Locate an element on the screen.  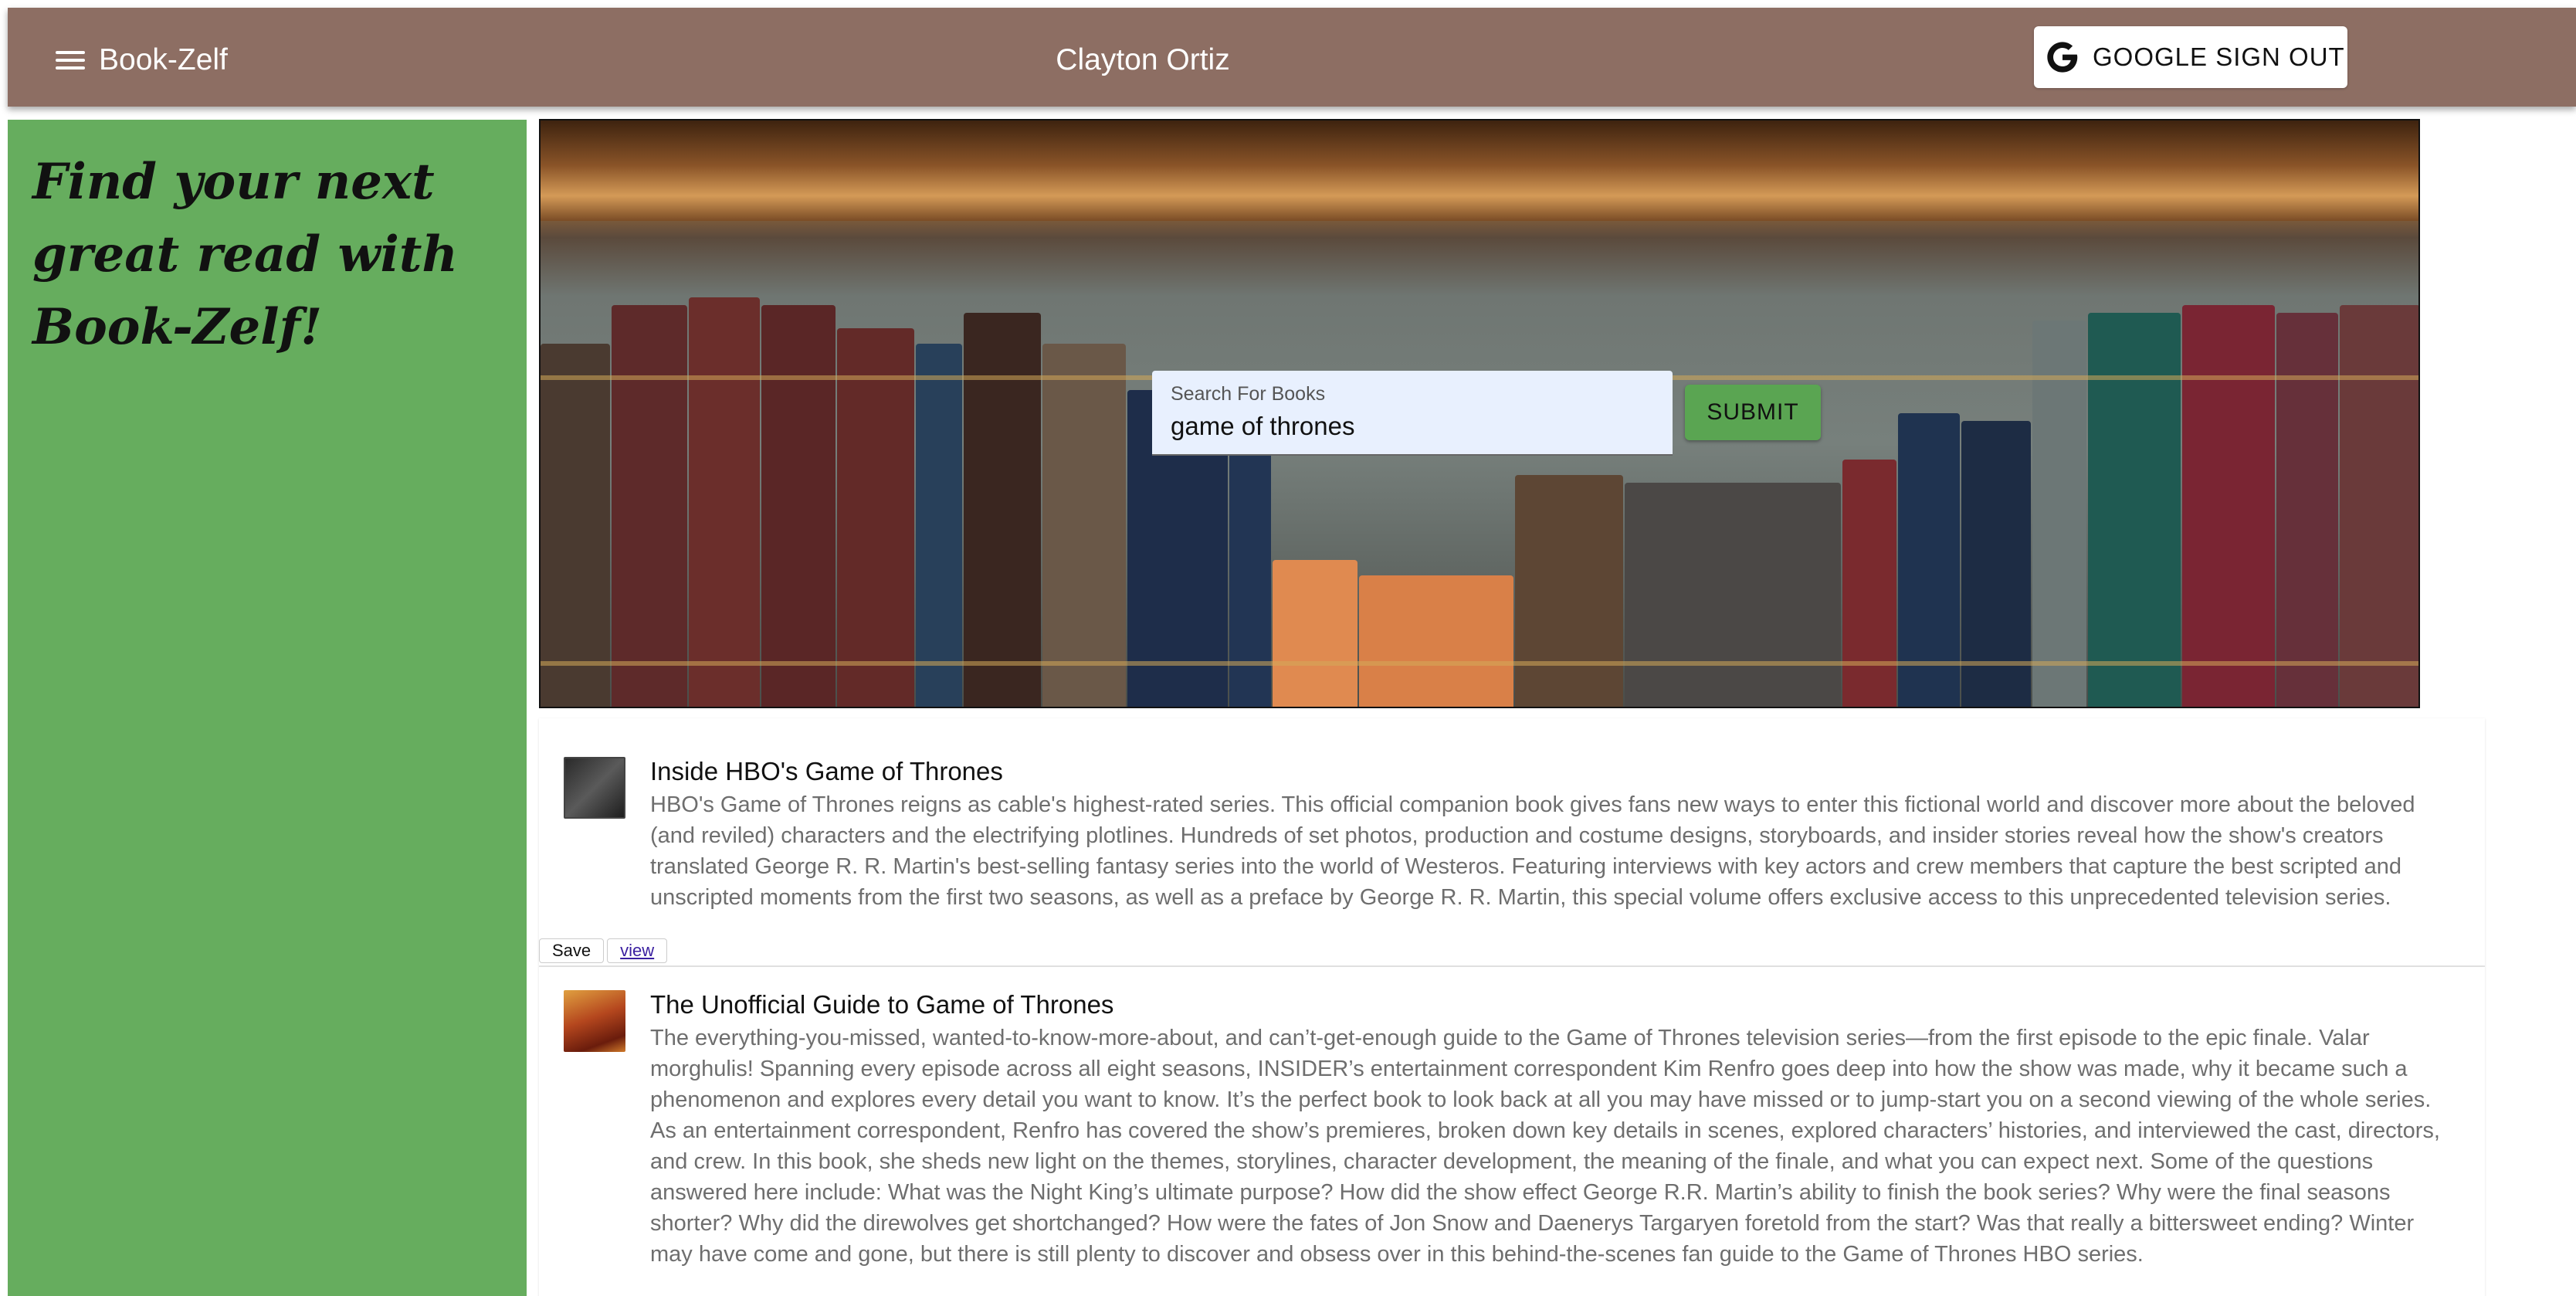
submit-button: SUBMIT is located at coordinates (1753, 412).